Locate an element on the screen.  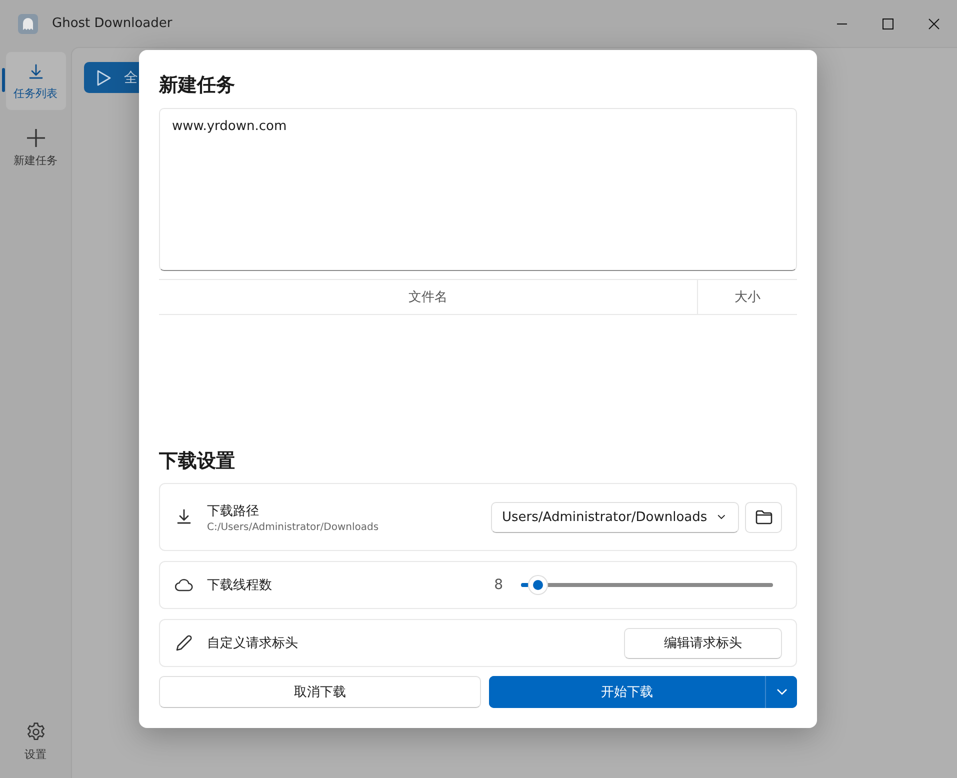
play-icon is located at coordinates (104, 77).